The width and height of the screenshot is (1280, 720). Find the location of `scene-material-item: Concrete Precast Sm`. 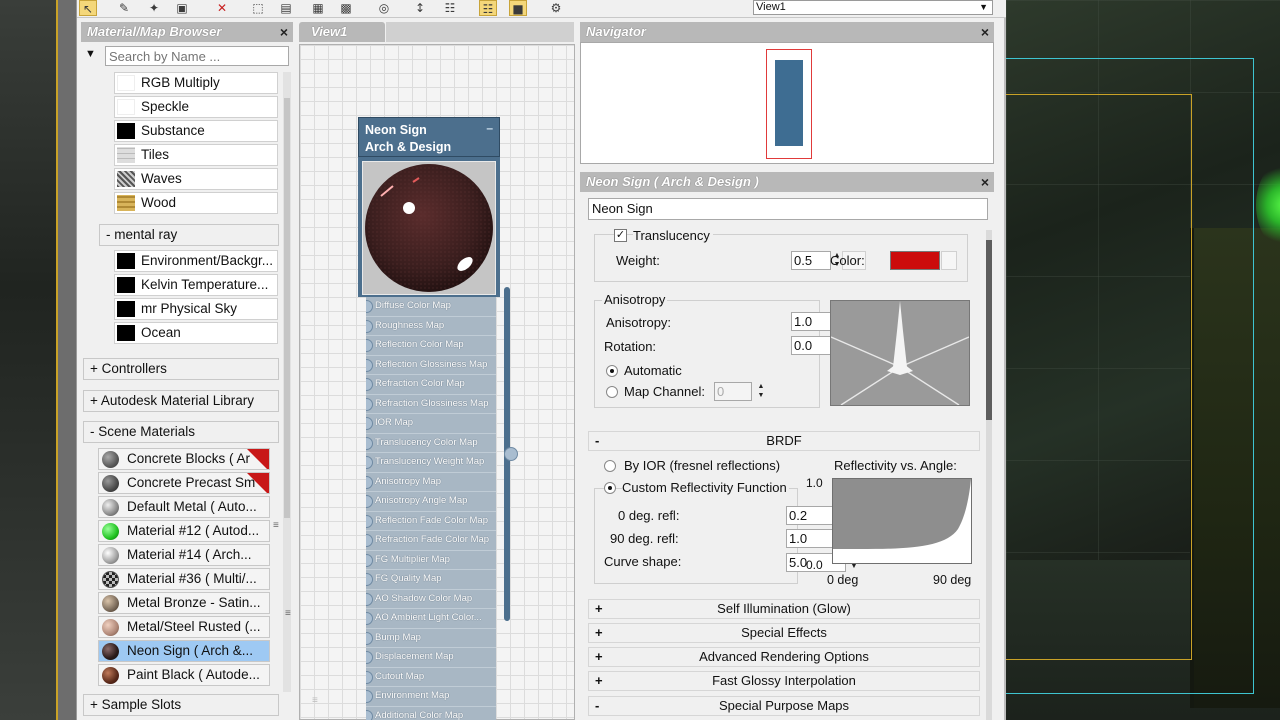

scene-material-item: Concrete Precast Sm is located at coordinates (184, 483).